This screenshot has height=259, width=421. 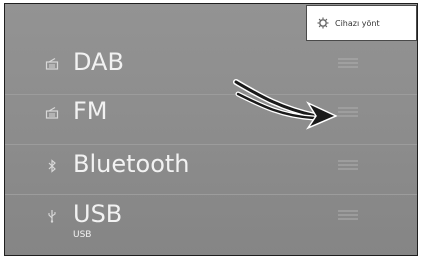 What do you see at coordinates (52, 166) in the screenshot?
I see `bluetooth-icon` at bounding box center [52, 166].